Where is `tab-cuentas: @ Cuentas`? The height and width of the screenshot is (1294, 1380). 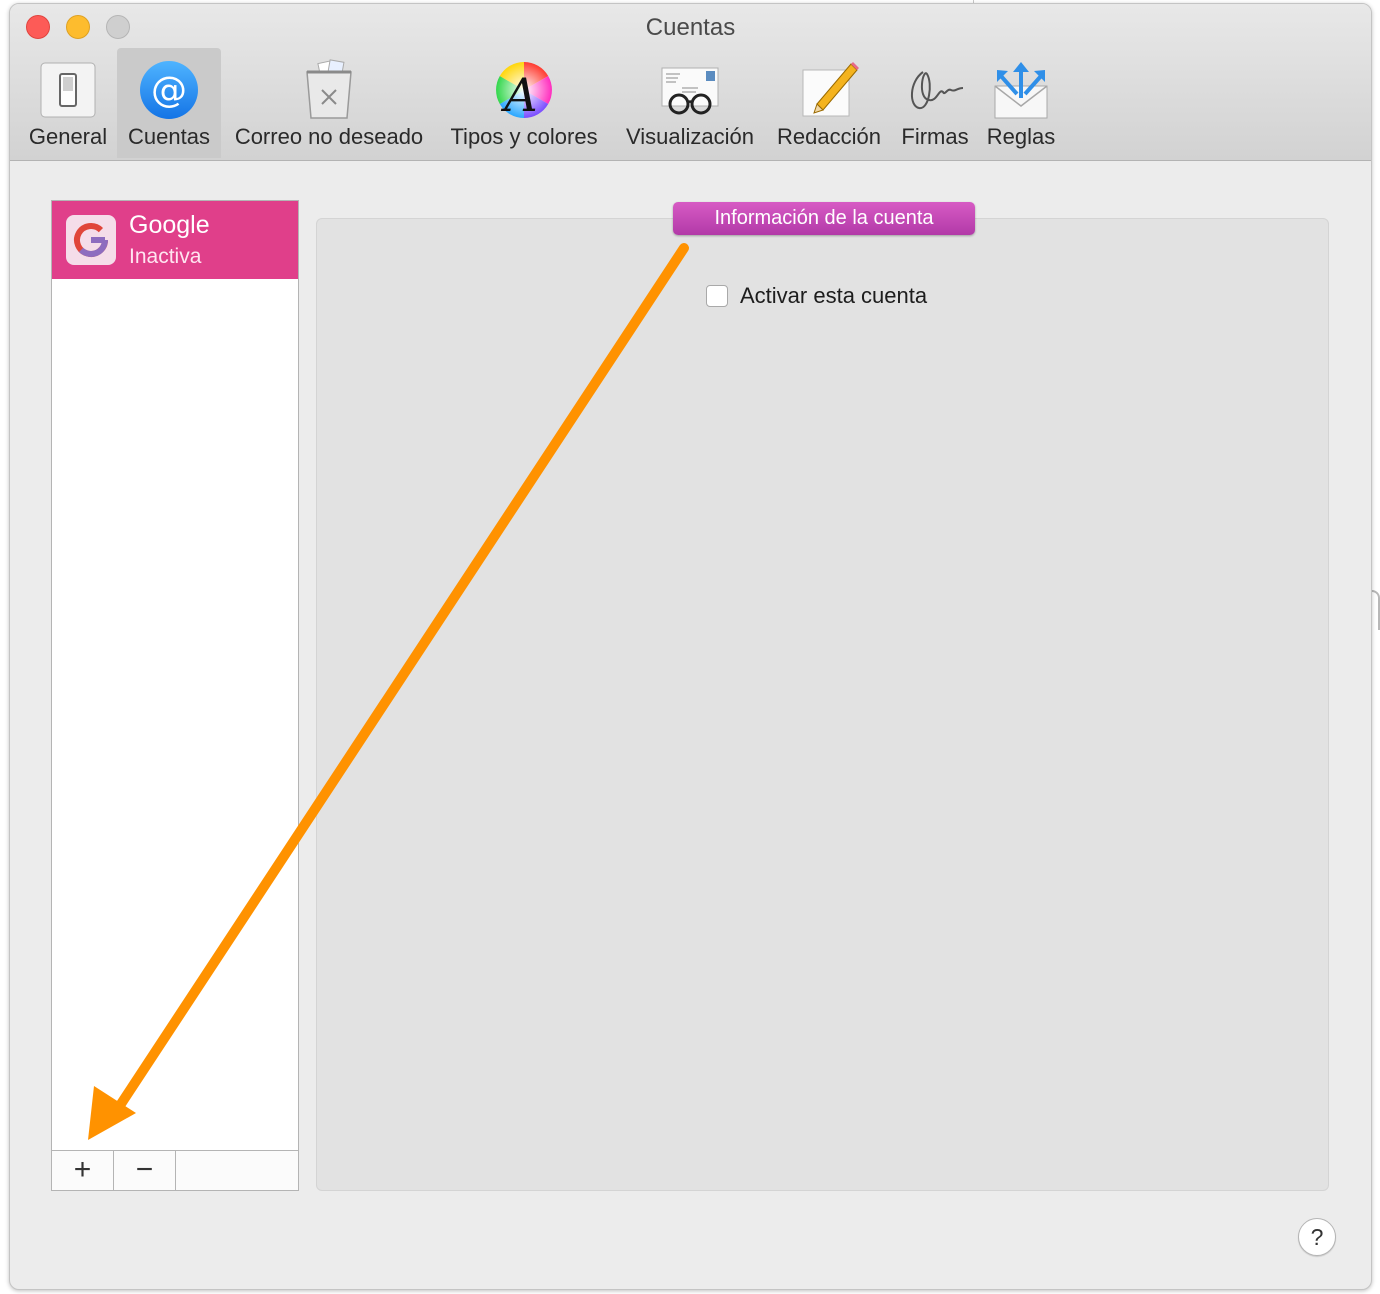 tab-cuentas: @ Cuentas is located at coordinates (169, 103).